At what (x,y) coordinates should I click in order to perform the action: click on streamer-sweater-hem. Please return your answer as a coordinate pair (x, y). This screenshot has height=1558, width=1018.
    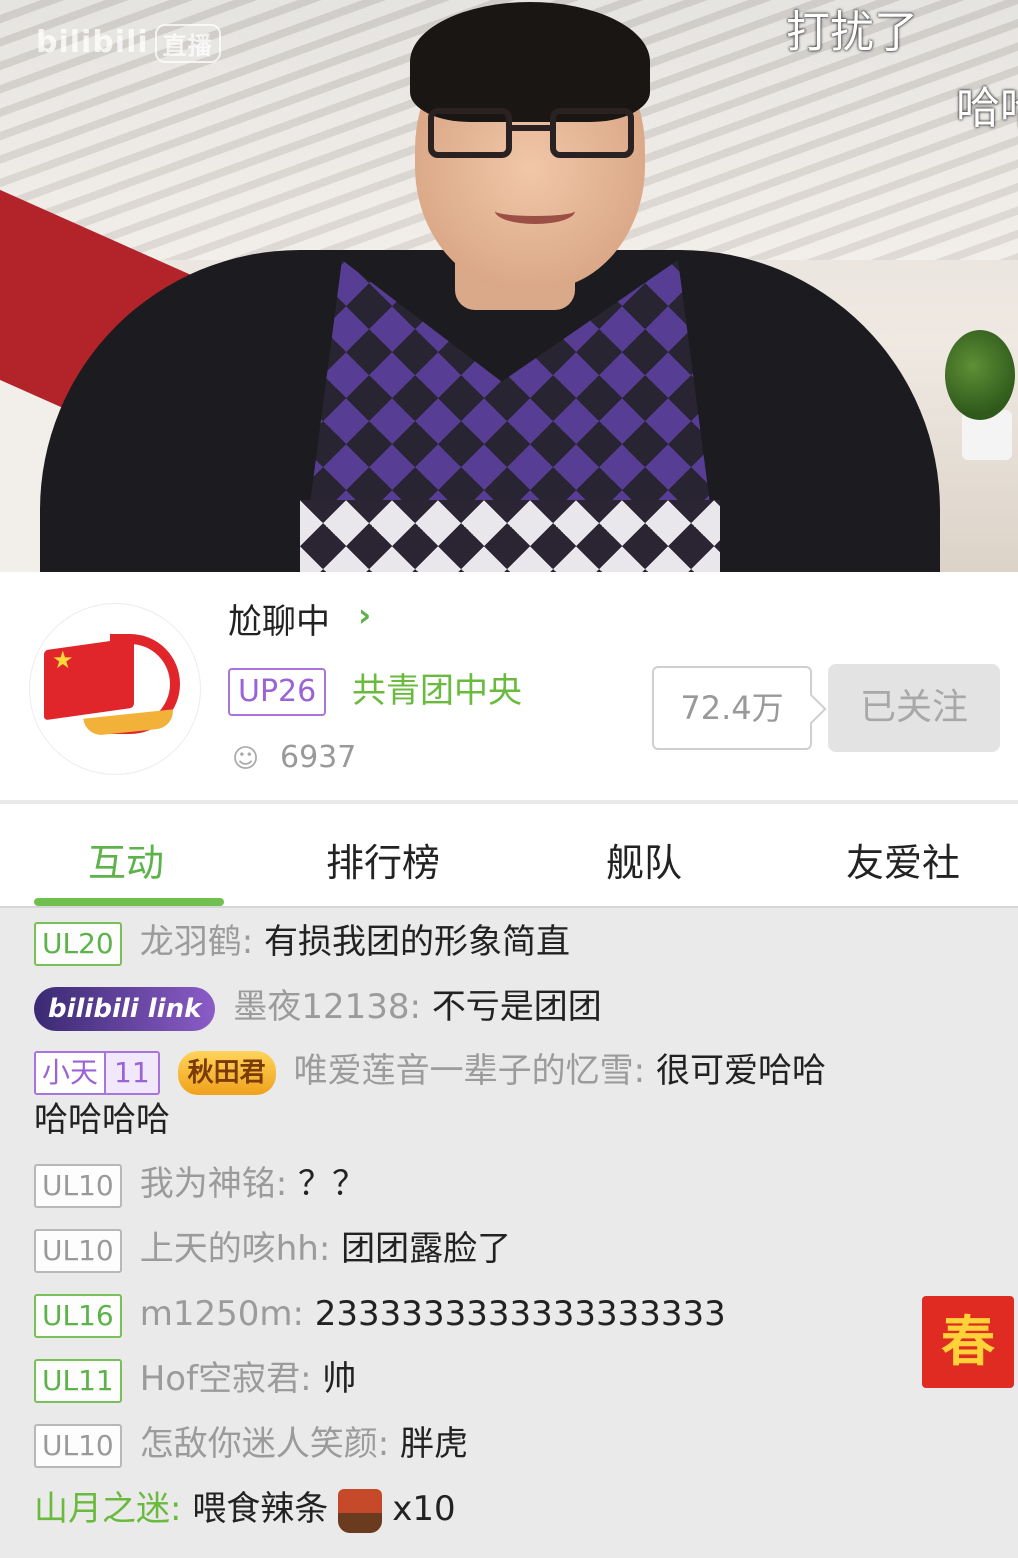
    Looking at the image, I should click on (510, 536).